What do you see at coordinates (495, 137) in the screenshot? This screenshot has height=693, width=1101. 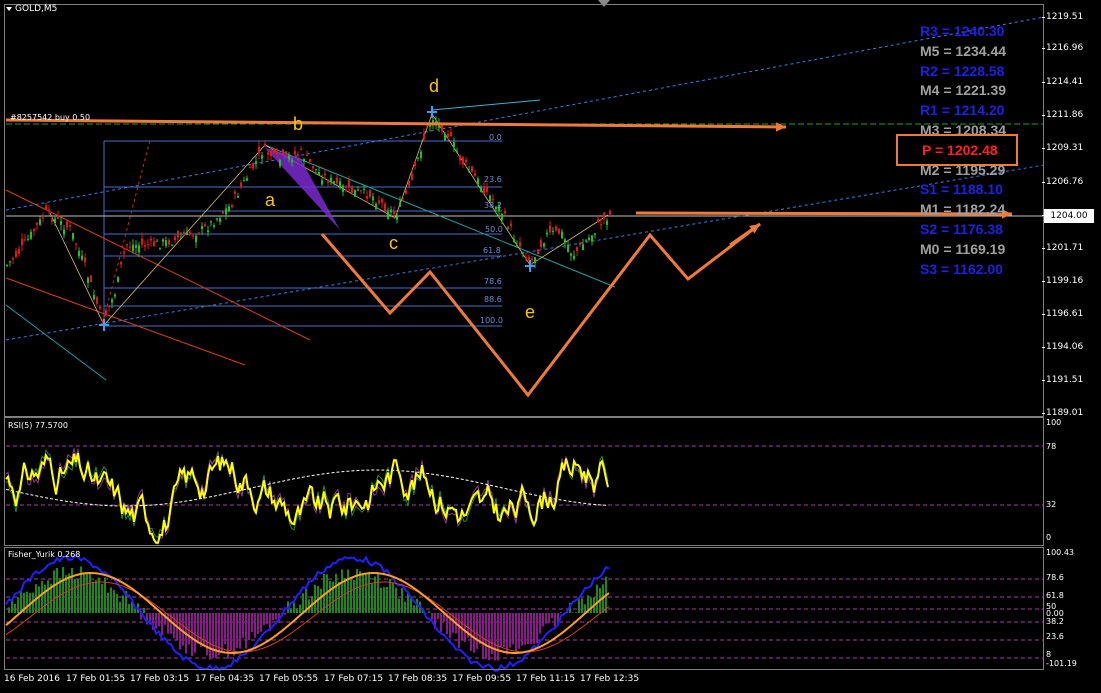 I see `fib-level-label: 0.0` at bounding box center [495, 137].